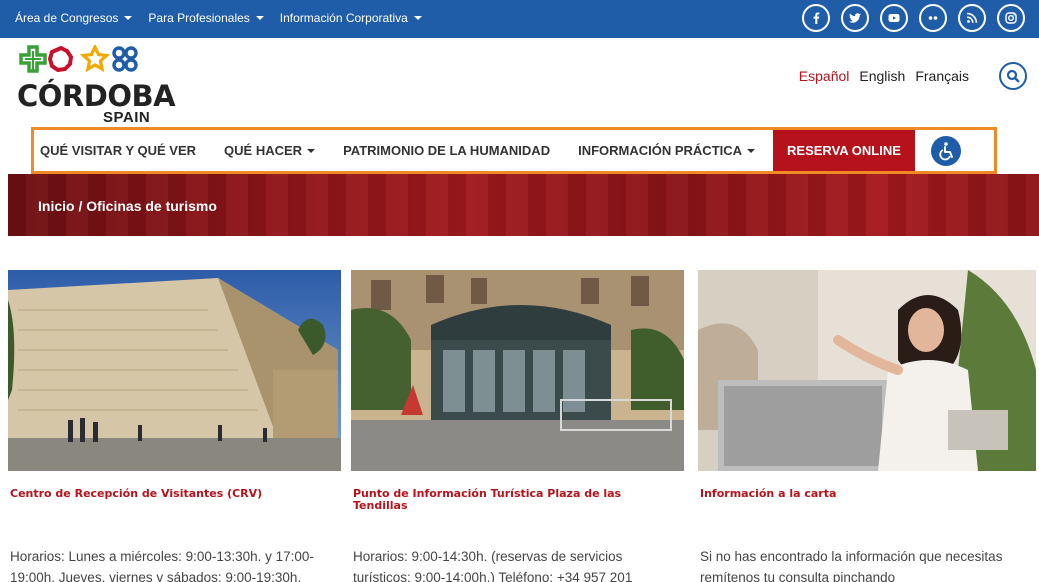  What do you see at coordinates (816, 18) in the screenshot?
I see `facebook-icon` at bounding box center [816, 18].